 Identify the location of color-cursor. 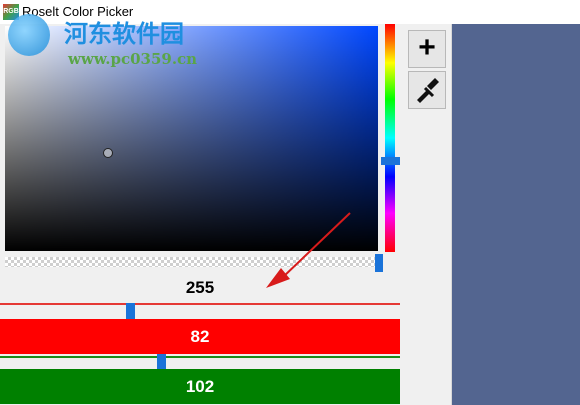
(108, 153).